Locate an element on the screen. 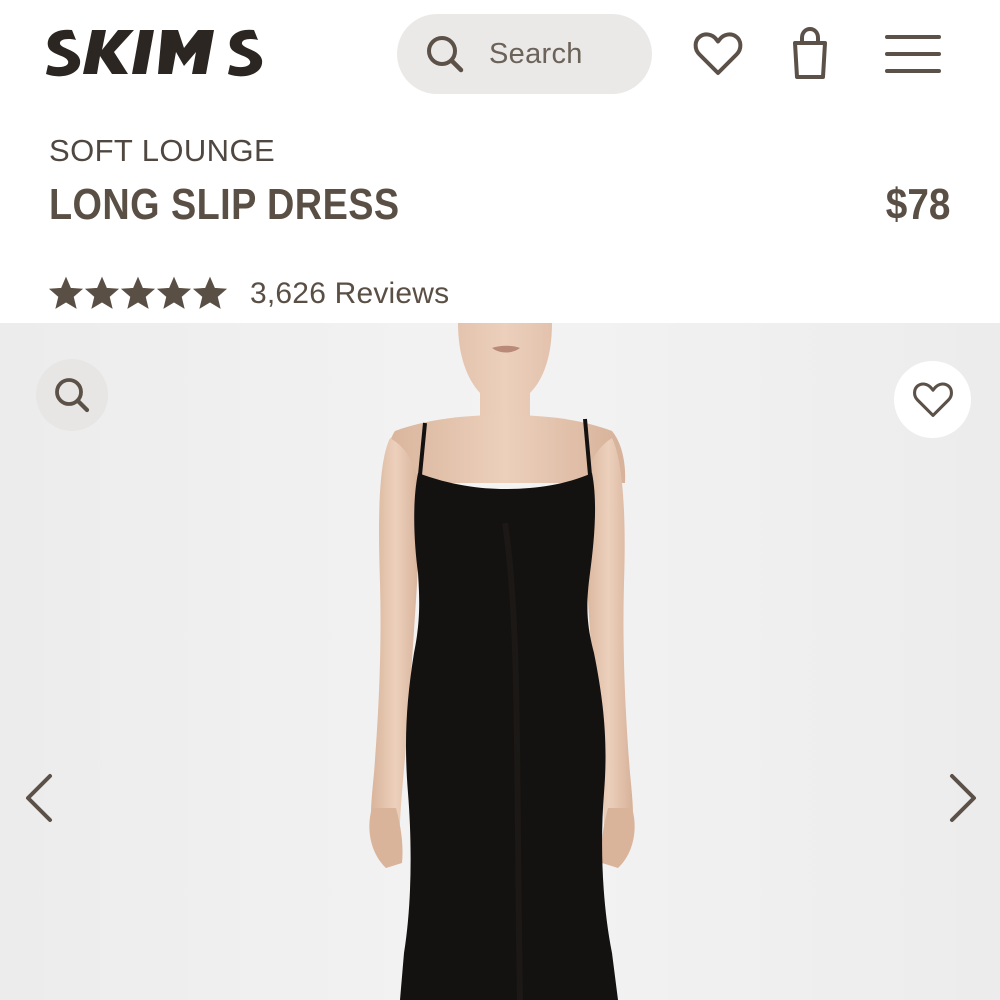 The image size is (1000, 1000). search-icon is located at coordinates (445, 54).